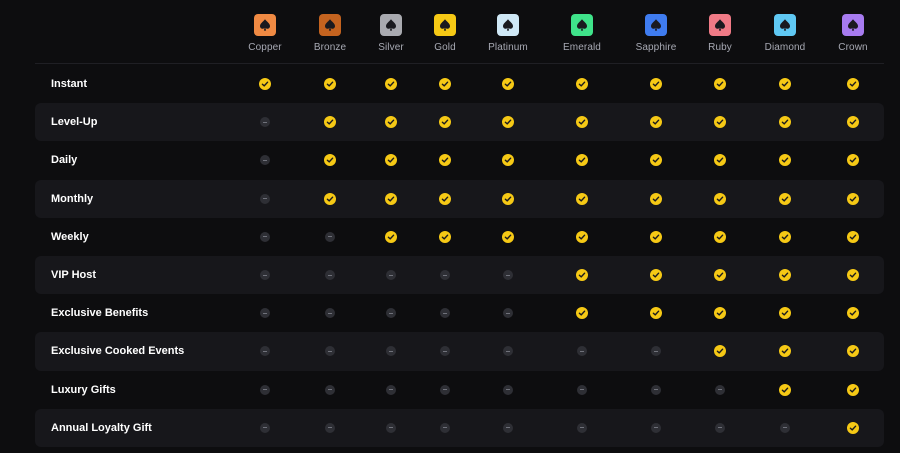  What do you see at coordinates (118, 351) in the screenshot?
I see `benefit-label: Exclusive Cooked Events` at bounding box center [118, 351].